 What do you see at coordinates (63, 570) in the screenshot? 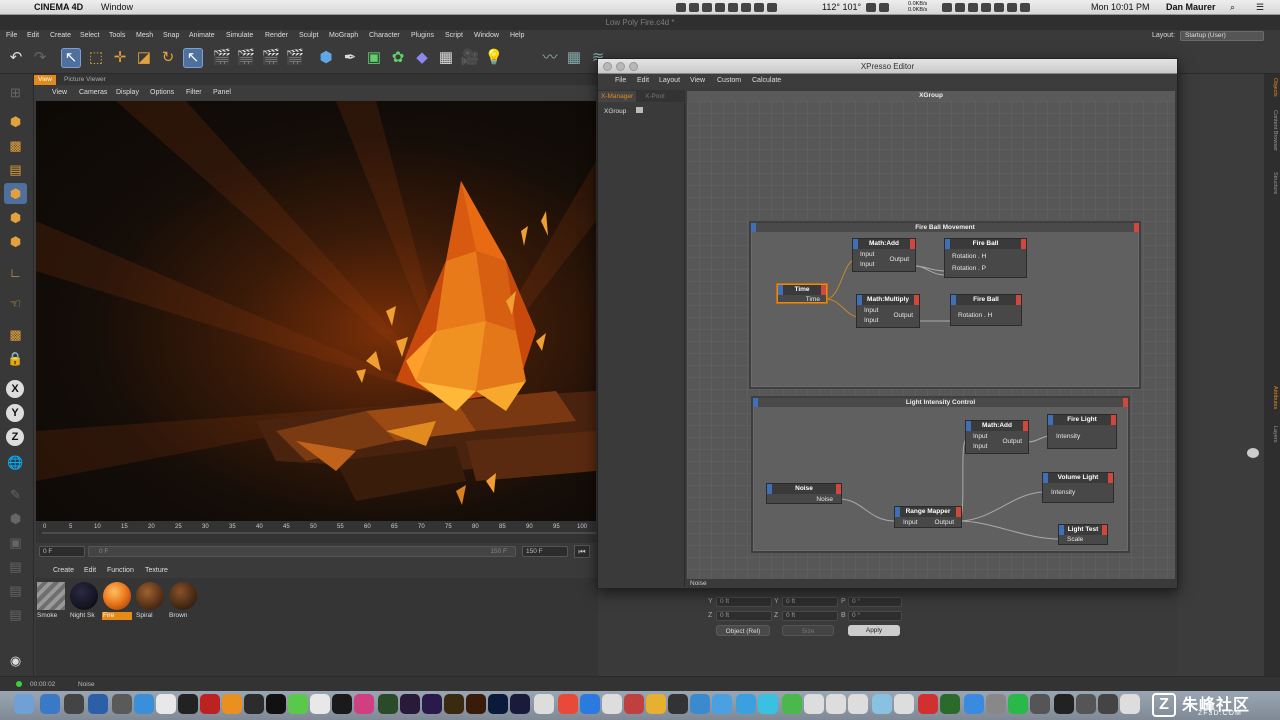
I see `material-menu-create: Create` at bounding box center [63, 570].